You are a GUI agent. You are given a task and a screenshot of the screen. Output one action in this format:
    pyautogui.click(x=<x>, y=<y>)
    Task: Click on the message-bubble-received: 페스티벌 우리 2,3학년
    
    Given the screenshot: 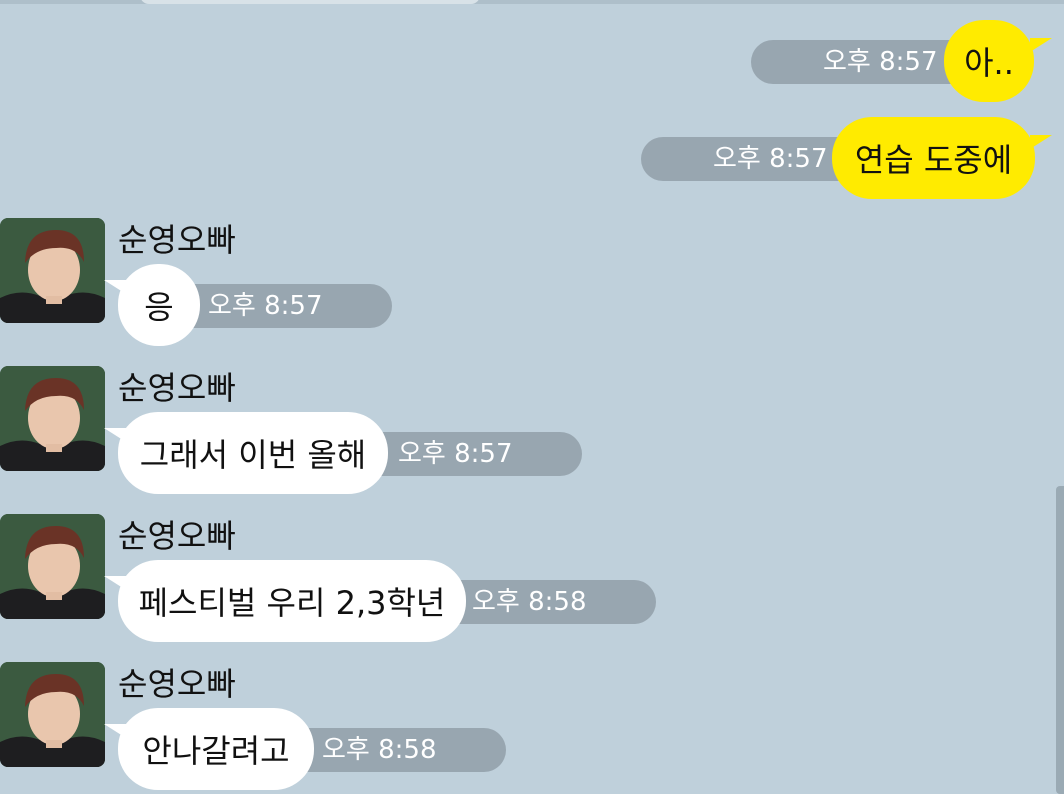 What is the action you would take?
    pyautogui.click(x=292, y=601)
    